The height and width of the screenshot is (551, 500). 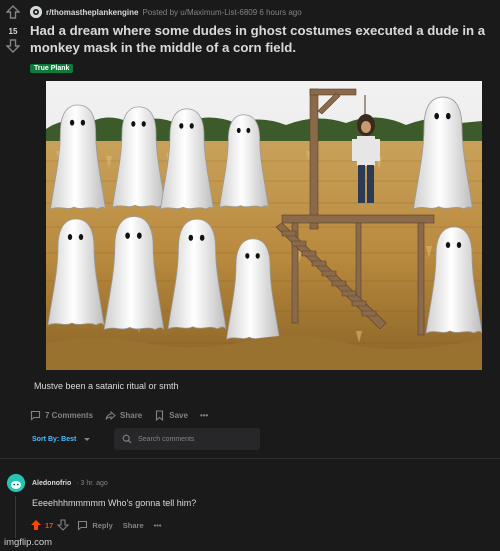 I want to click on post-actions: 7 Comments Share Save •••, so click(x=125, y=415).